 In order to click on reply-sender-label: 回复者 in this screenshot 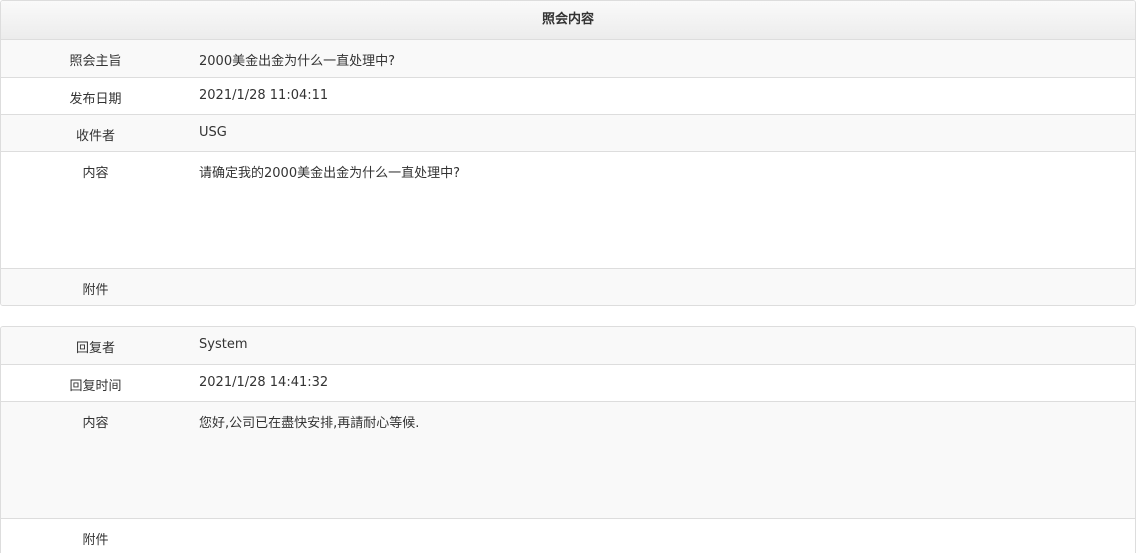, I will do `click(95, 348)`.